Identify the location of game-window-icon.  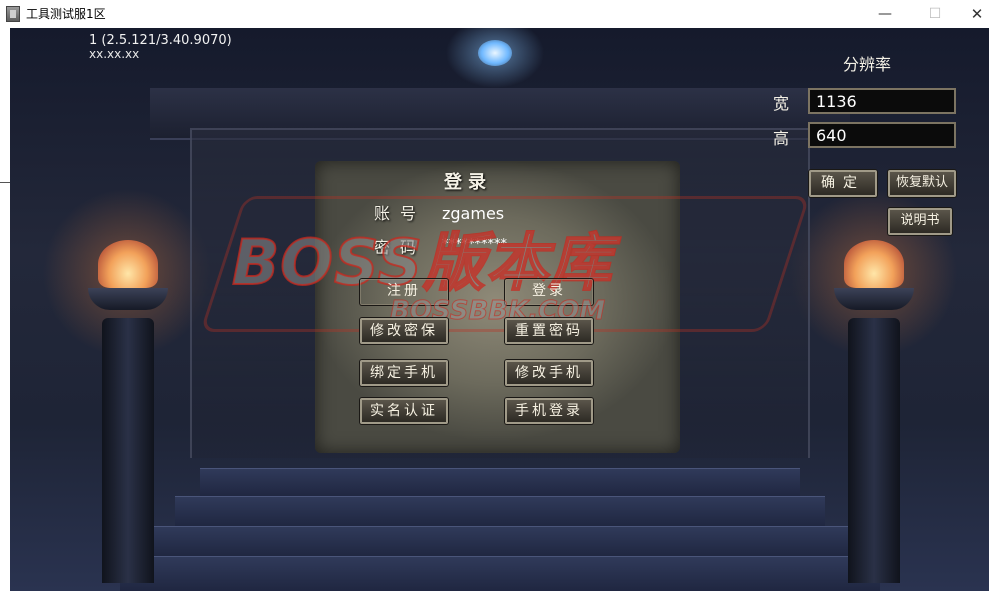
(13, 14).